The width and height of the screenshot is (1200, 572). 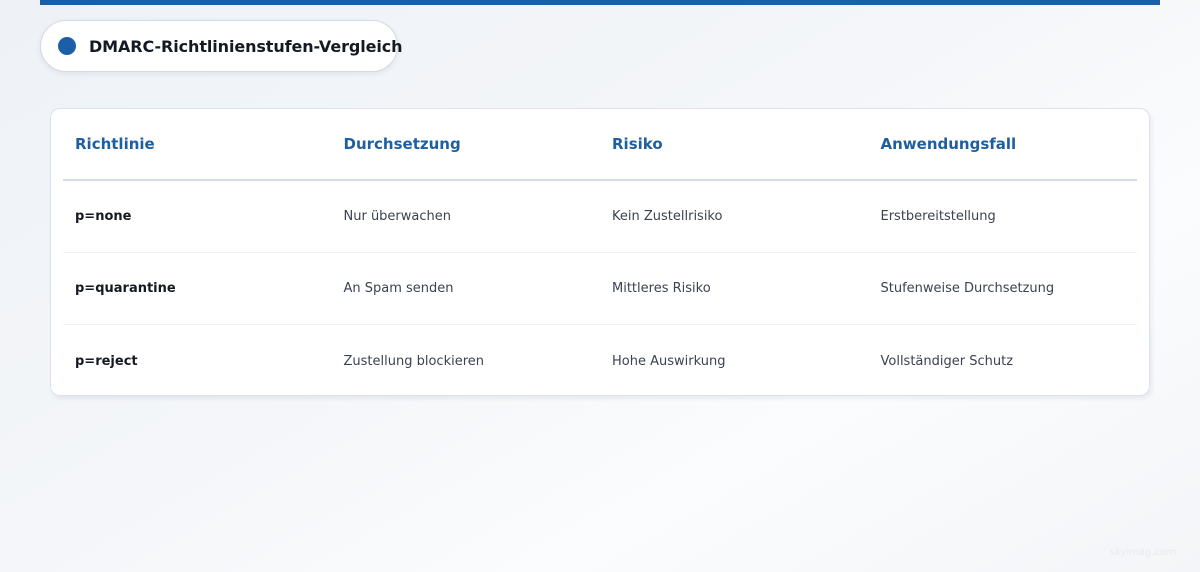 What do you see at coordinates (67, 46) in the screenshot?
I see `bullet-dot-icon` at bounding box center [67, 46].